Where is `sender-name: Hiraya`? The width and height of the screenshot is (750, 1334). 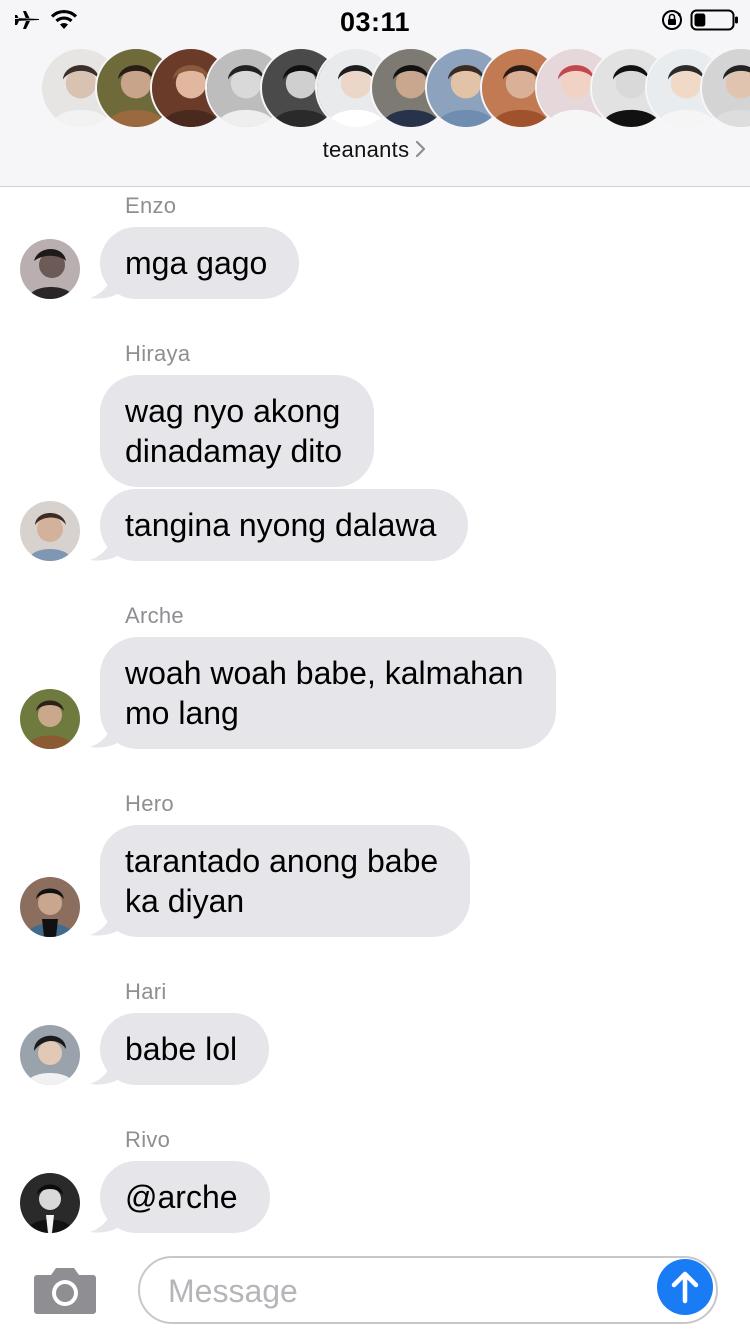
sender-name: Hiraya is located at coordinates (158, 353).